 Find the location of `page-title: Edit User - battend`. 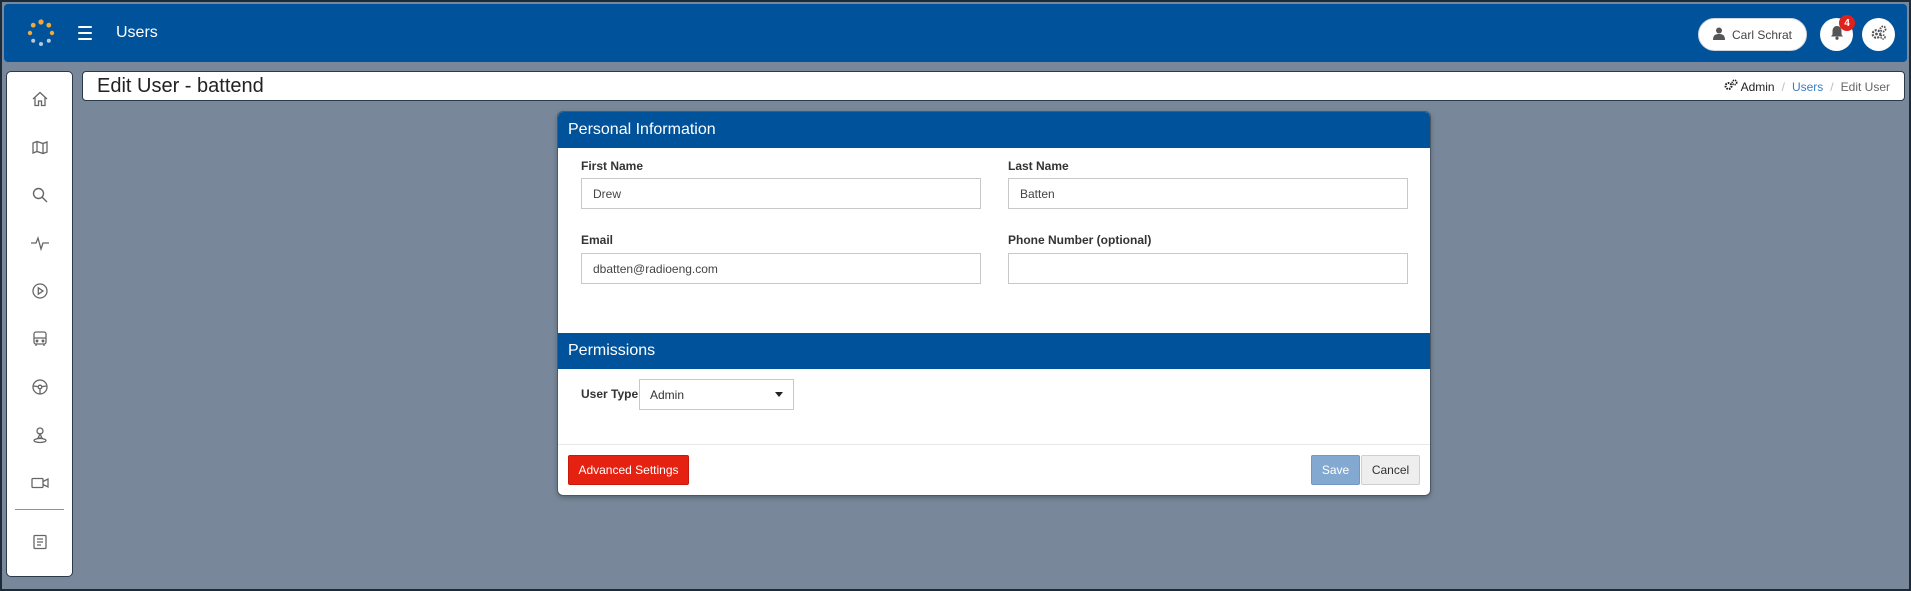

page-title: Edit User - battend is located at coordinates (180, 86).